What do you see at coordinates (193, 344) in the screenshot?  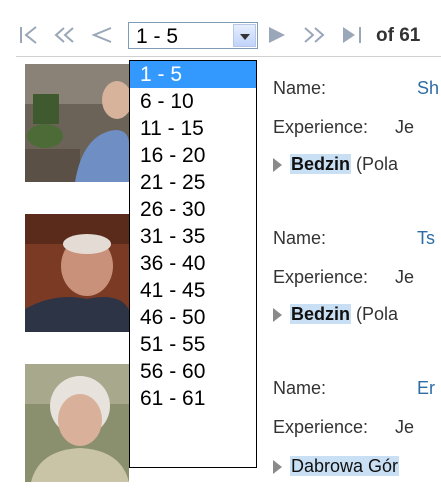 I see `range-option: 51 - 55` at bounding box center [193, 344].